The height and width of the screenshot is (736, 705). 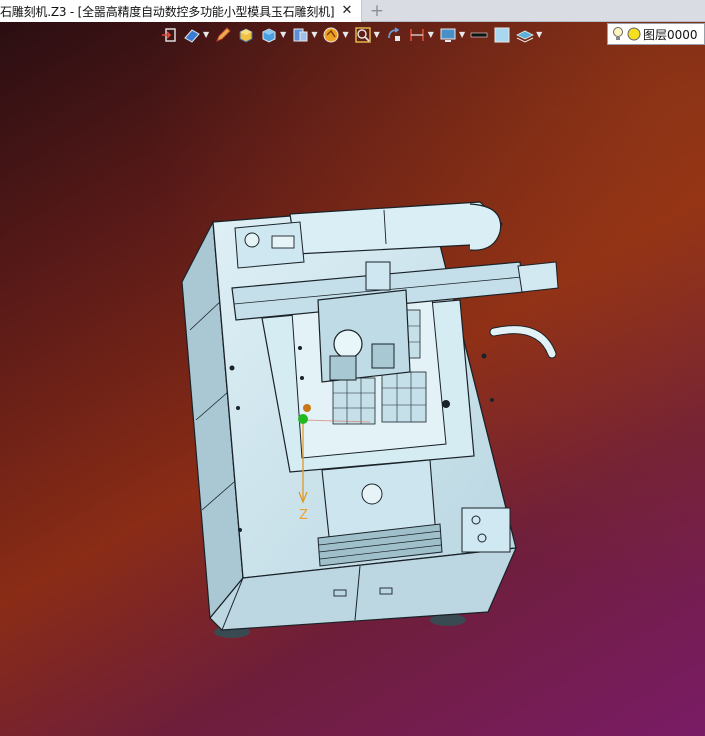 What do you see at coordinates (269, 35) in the screenshot?
I see `cube-display-icon` at bounding box center [269, 35].